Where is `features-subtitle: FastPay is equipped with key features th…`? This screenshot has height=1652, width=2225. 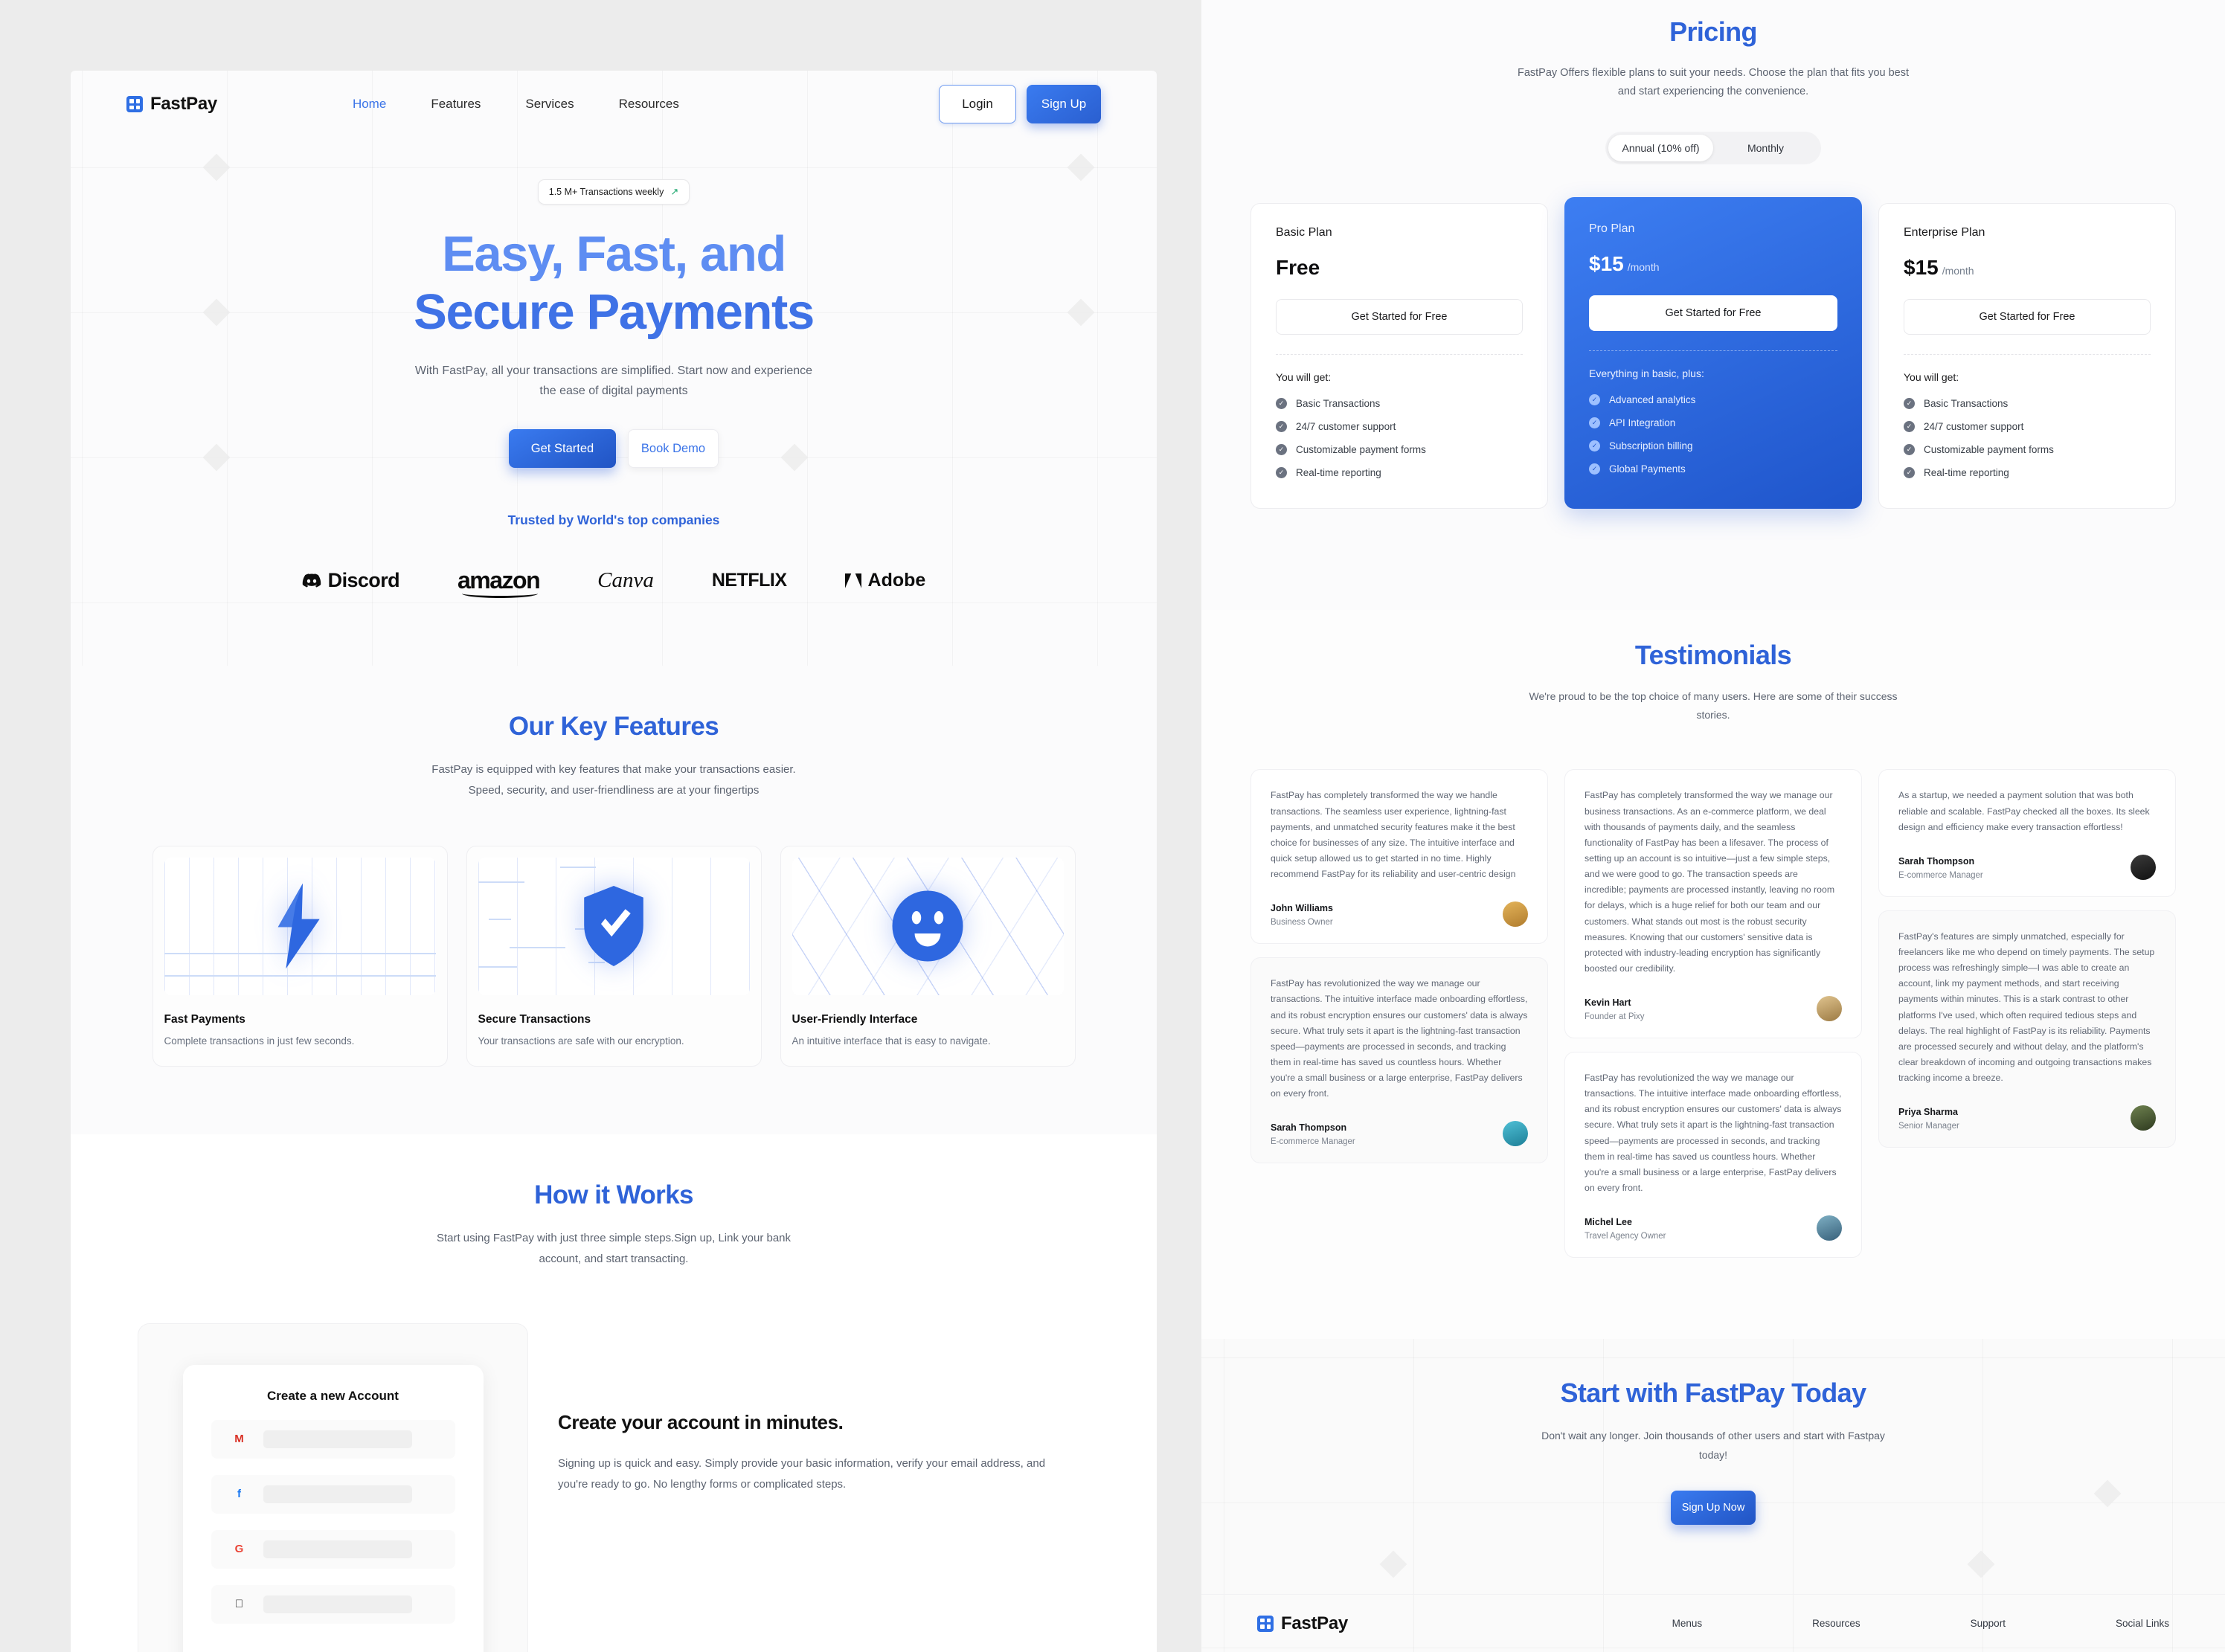
features-subtitle: FastPay is equipped with key features th… is located at coordinates (614, 780).